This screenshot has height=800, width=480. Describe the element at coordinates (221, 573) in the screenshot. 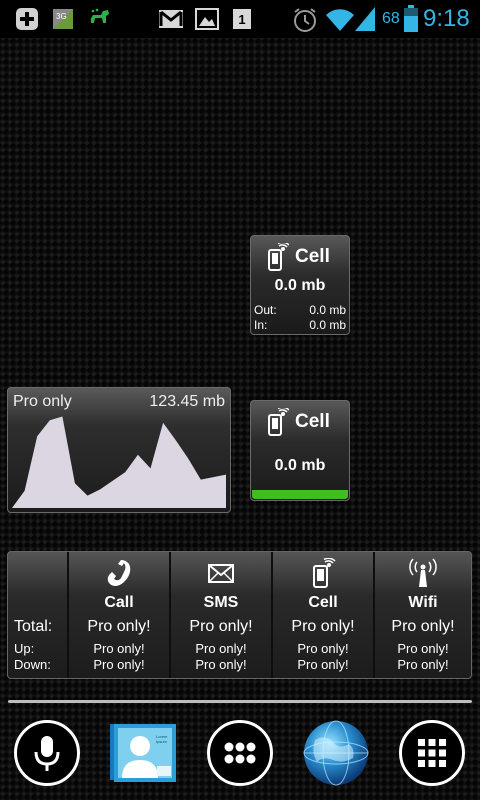

I see `envelope-icon` at that location.